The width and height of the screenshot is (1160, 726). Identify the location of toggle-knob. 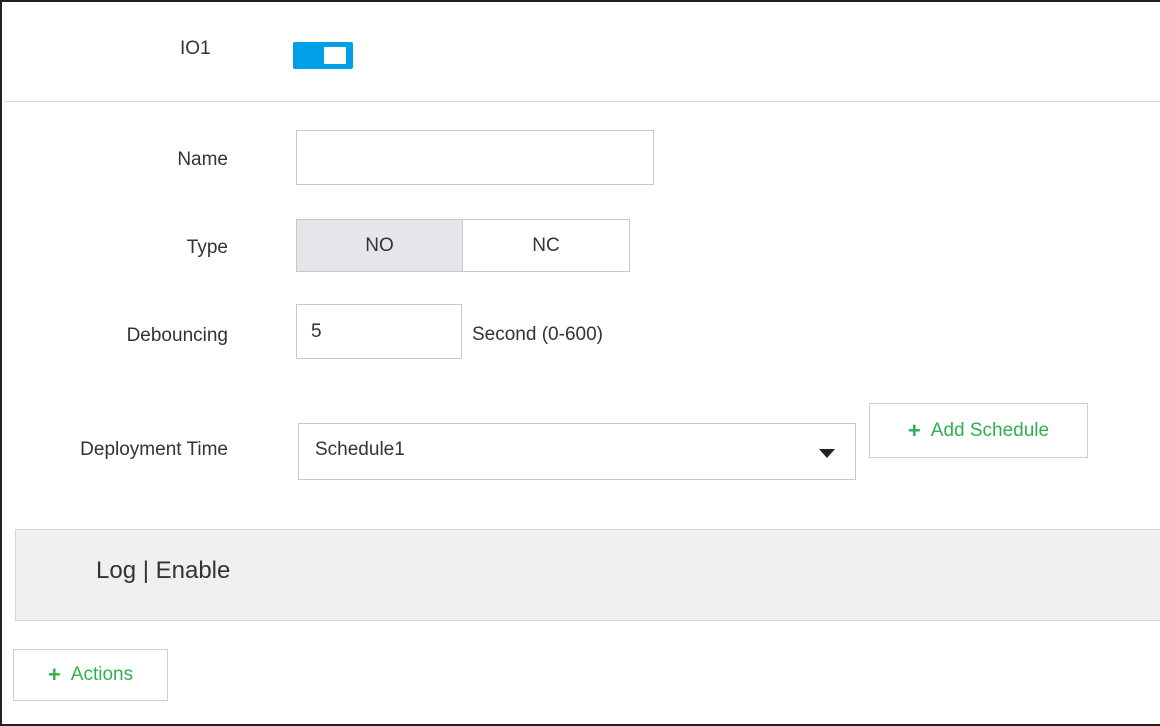
(335, 55).